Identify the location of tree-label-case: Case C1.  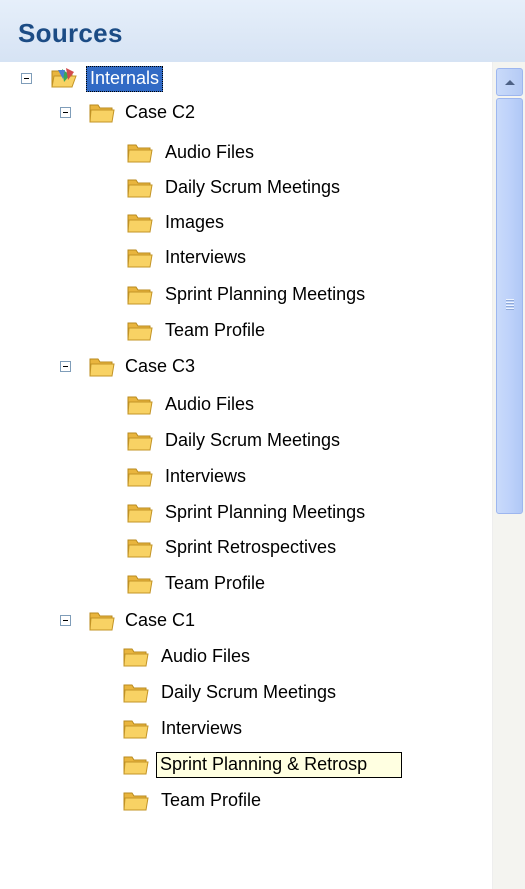
(160, 621).